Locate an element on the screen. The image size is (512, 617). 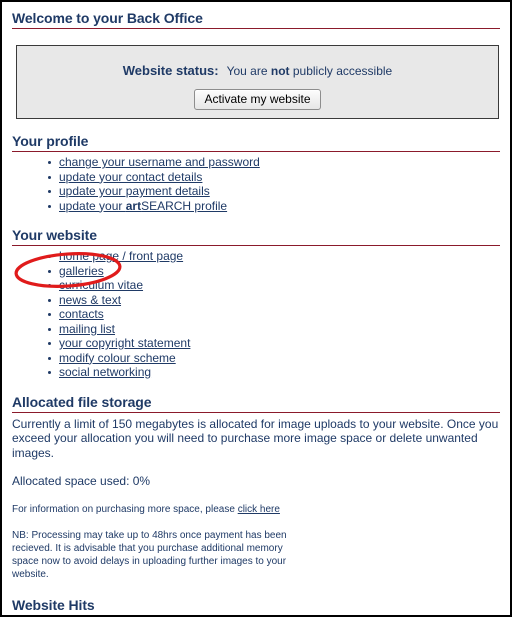
status-text-before: You are is located at coordinates (248, 71).